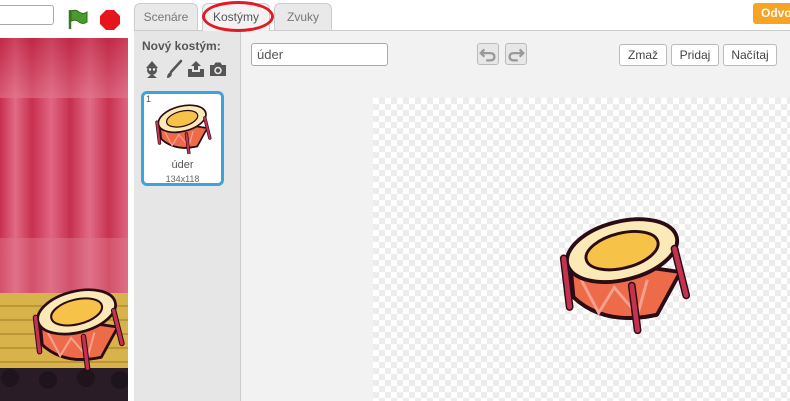  I want to click on redo-button, so click(516, 54).